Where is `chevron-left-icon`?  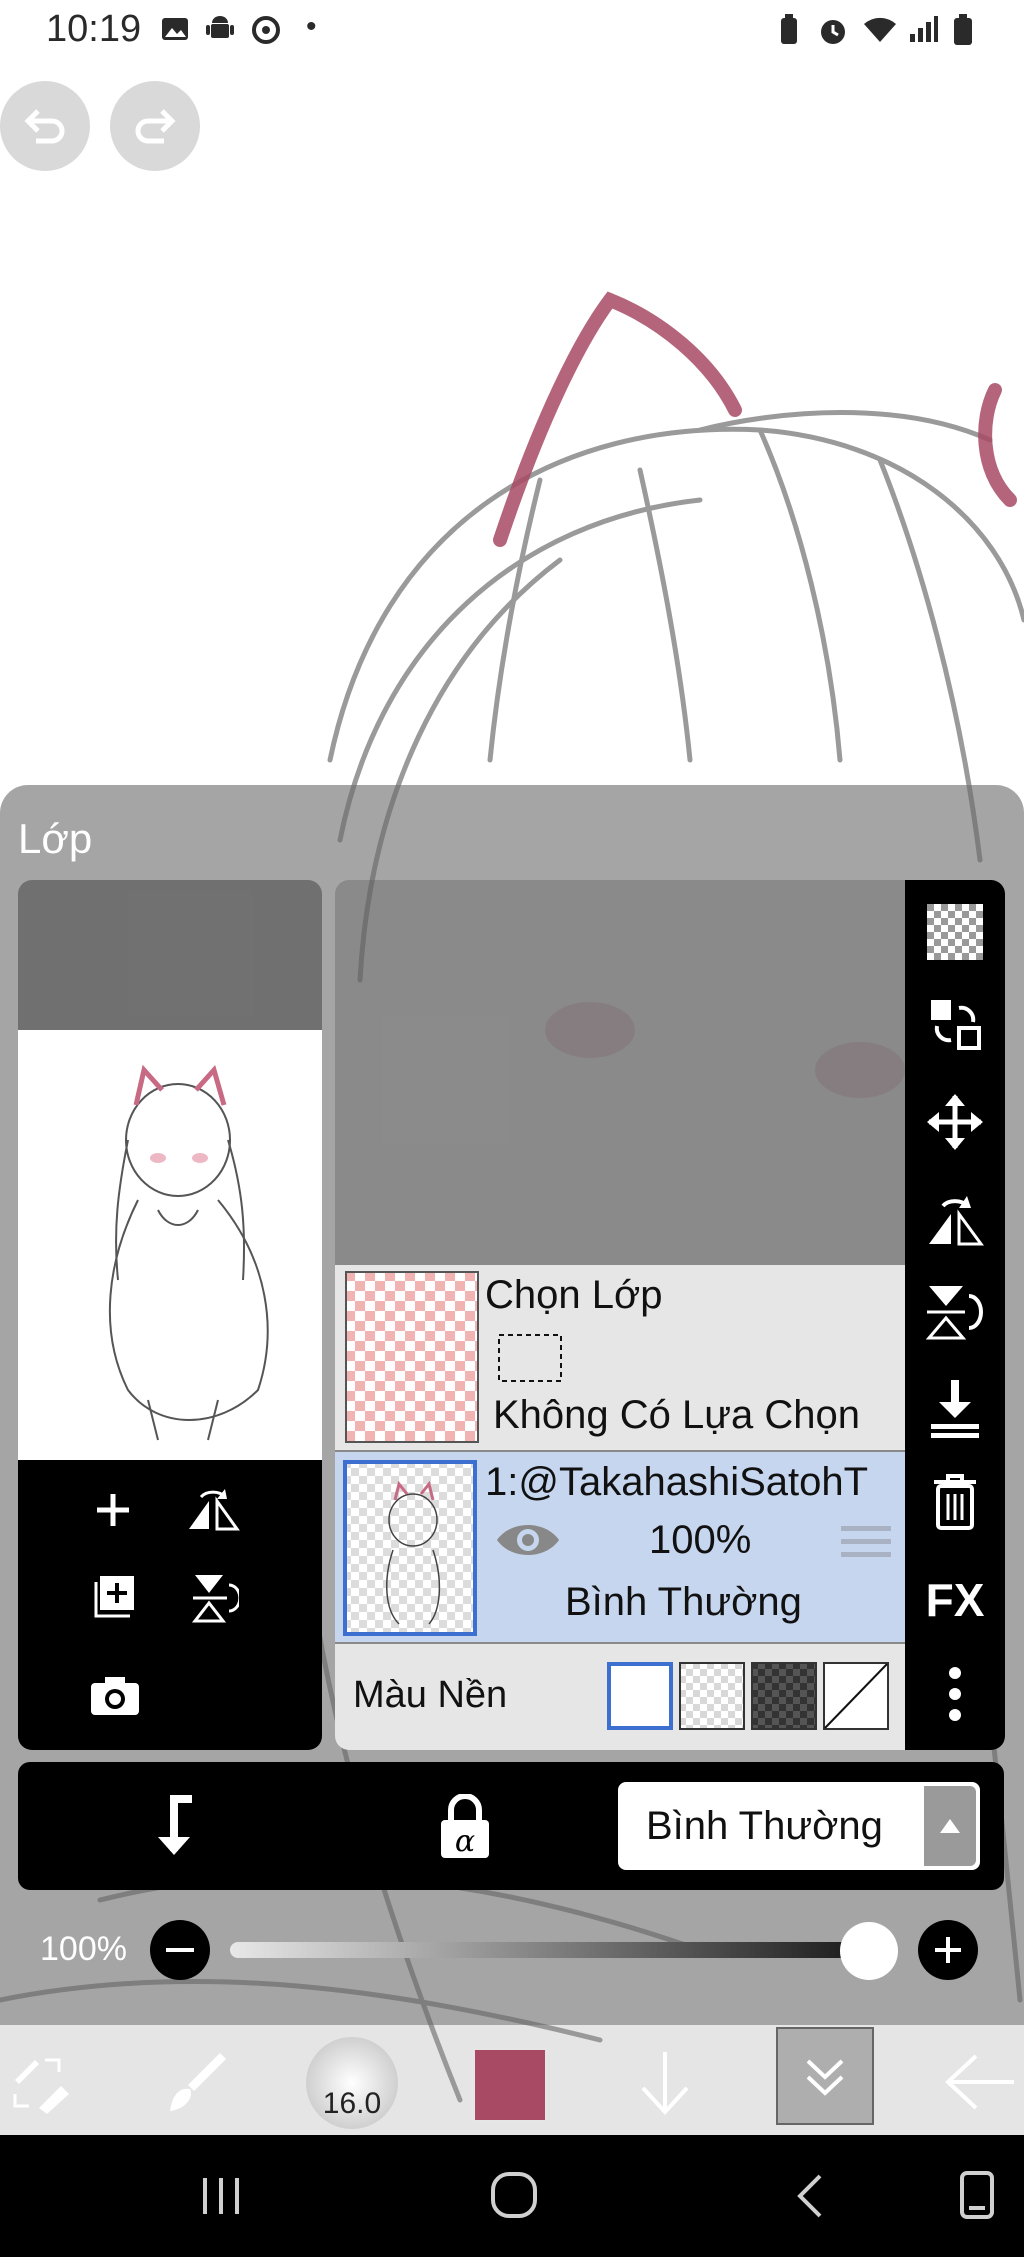
chevron-left-icon is located at coordinates (809, 2196).